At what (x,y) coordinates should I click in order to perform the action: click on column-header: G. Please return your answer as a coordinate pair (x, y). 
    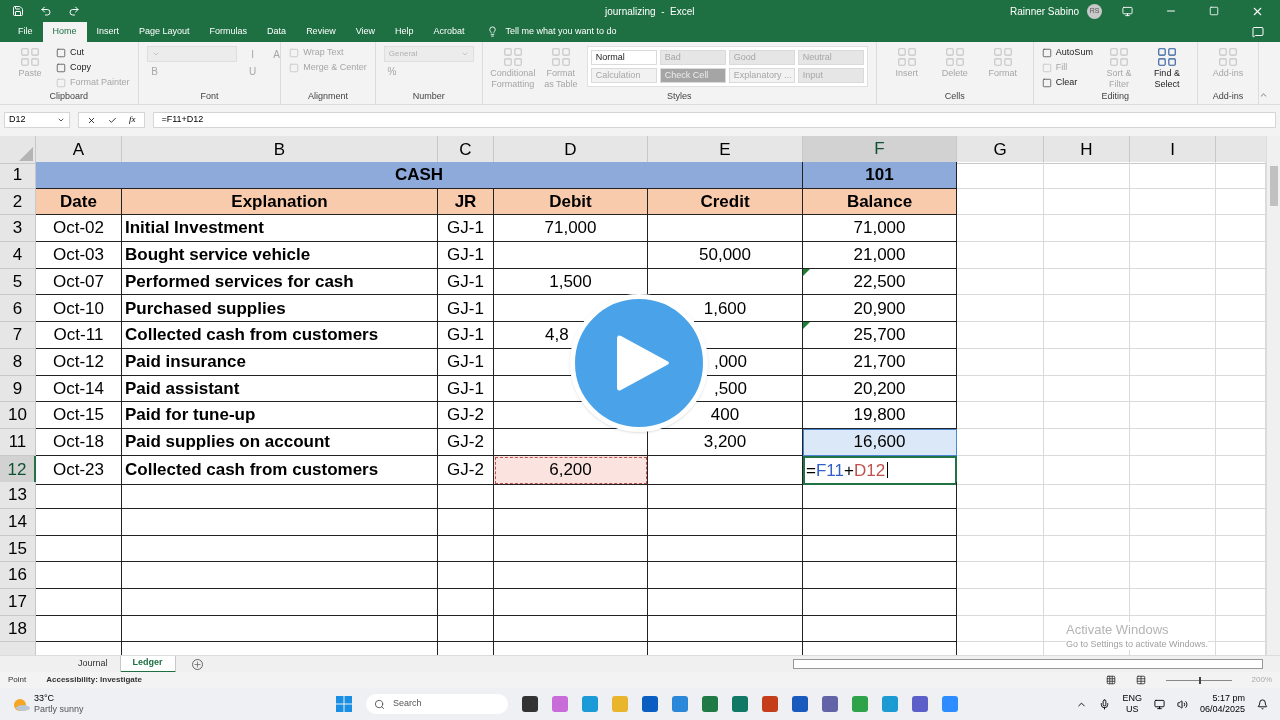
    Looking at the image, I should click on (1000, 150).